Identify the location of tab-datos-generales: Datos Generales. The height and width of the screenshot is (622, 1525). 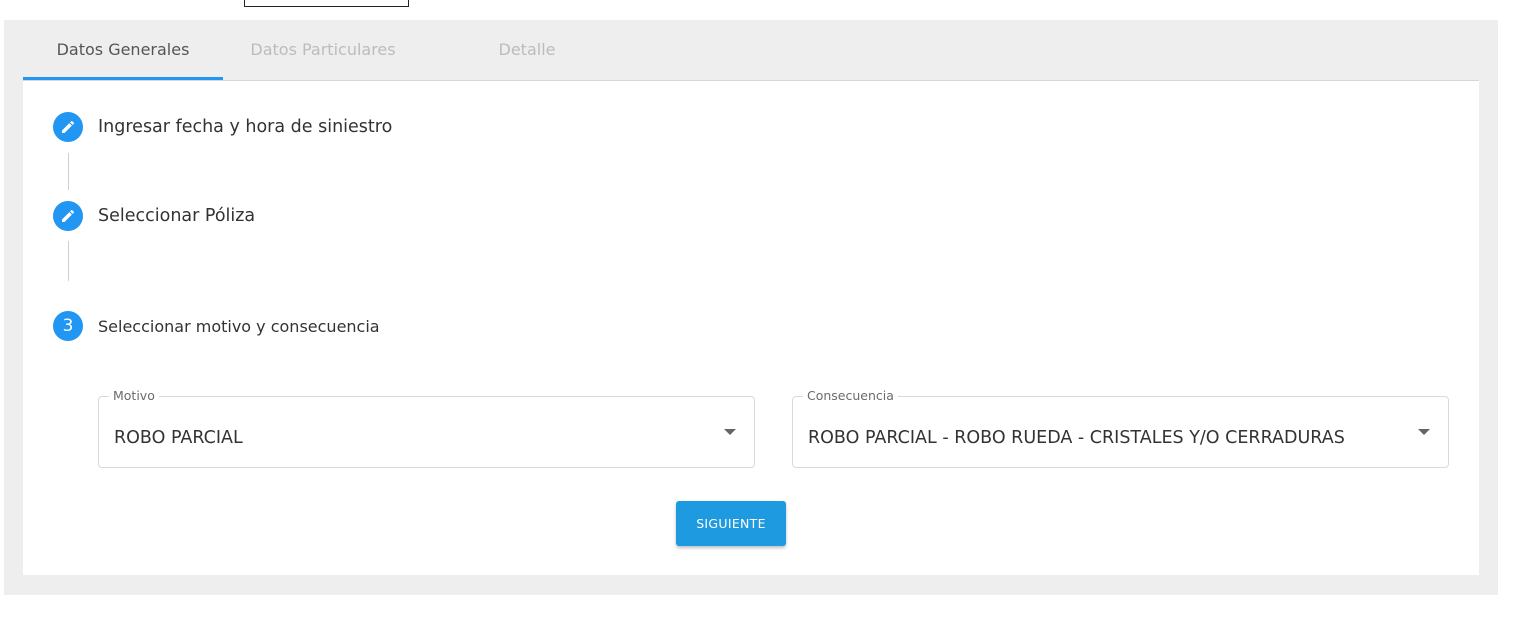
(123, 50).